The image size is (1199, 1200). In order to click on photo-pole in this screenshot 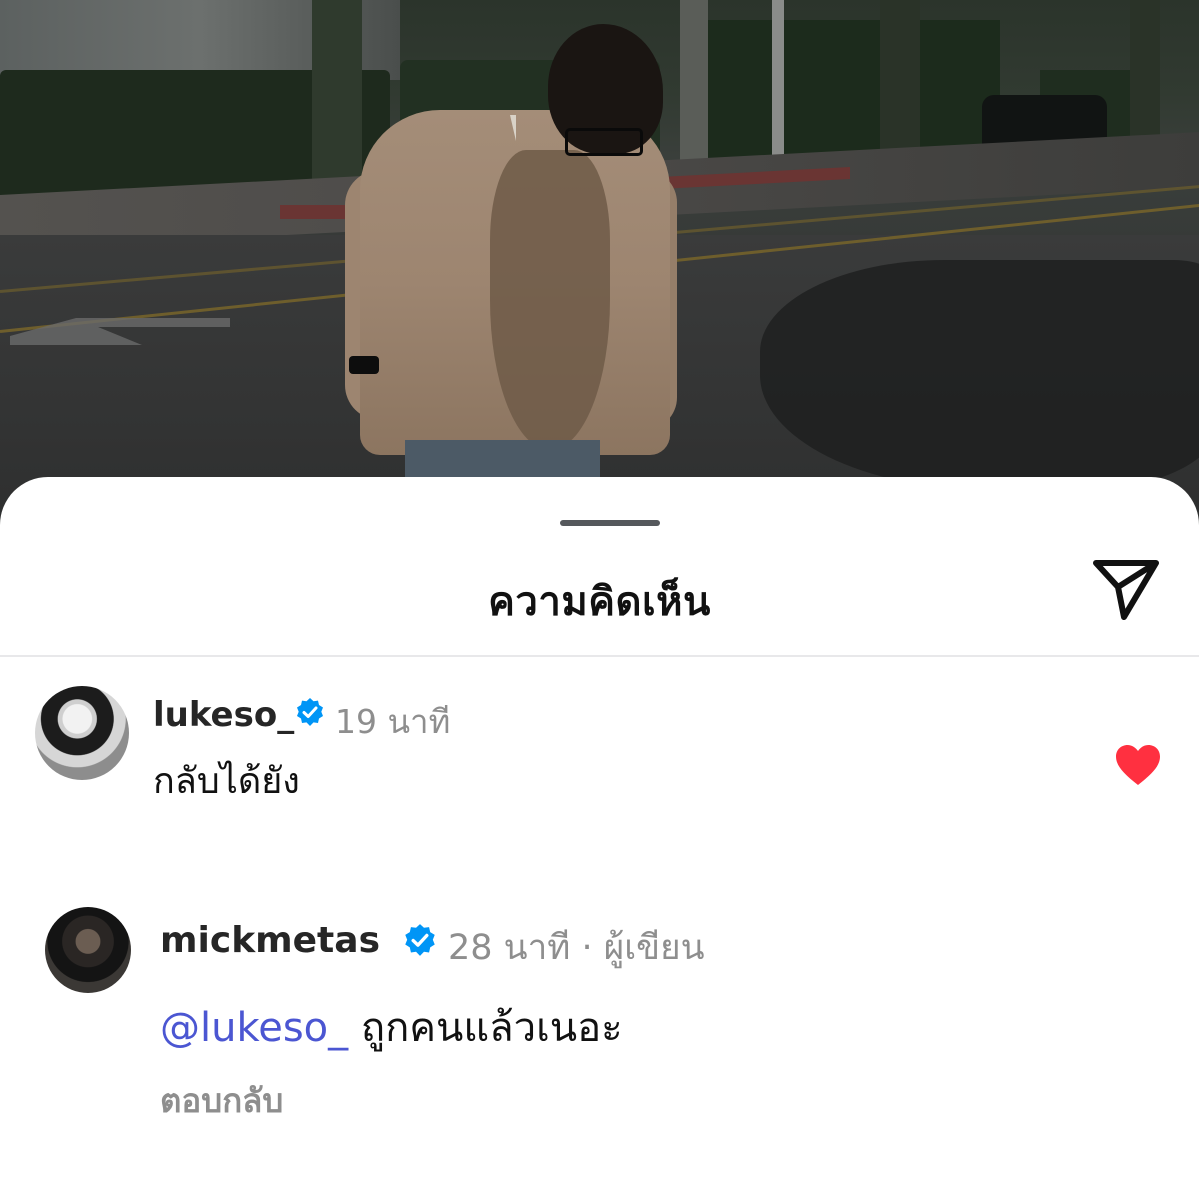, I will do `click(778, 82)`.